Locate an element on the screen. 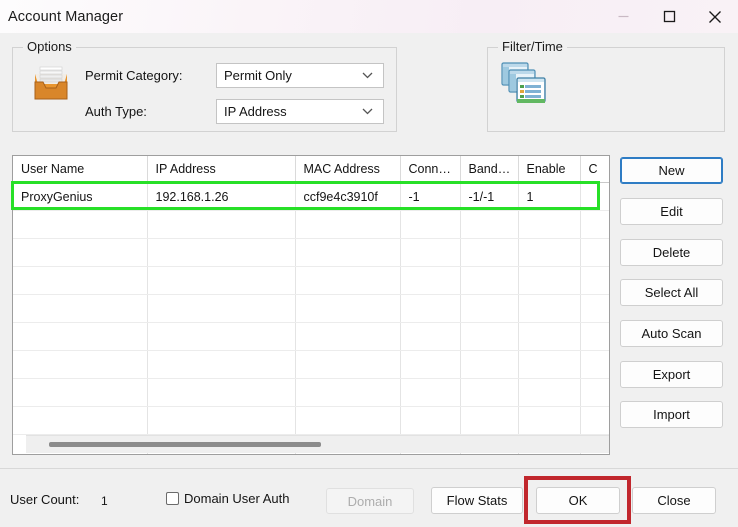  column-header-c: C is located at coordinates (594, 169).